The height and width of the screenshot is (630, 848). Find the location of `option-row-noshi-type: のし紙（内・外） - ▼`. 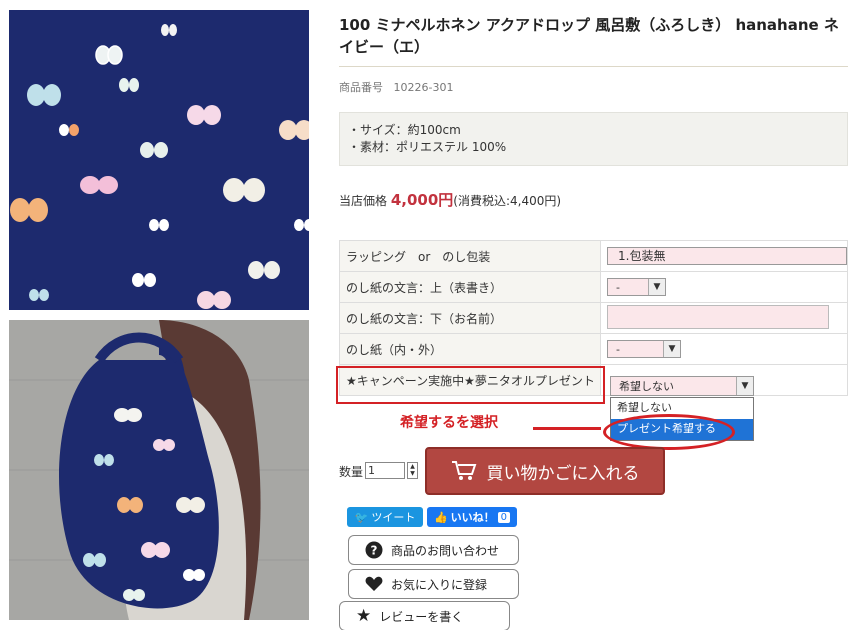

option-row-noshi-type: のし紙（内・外） - ▼ is located at coordinates (593, 349).